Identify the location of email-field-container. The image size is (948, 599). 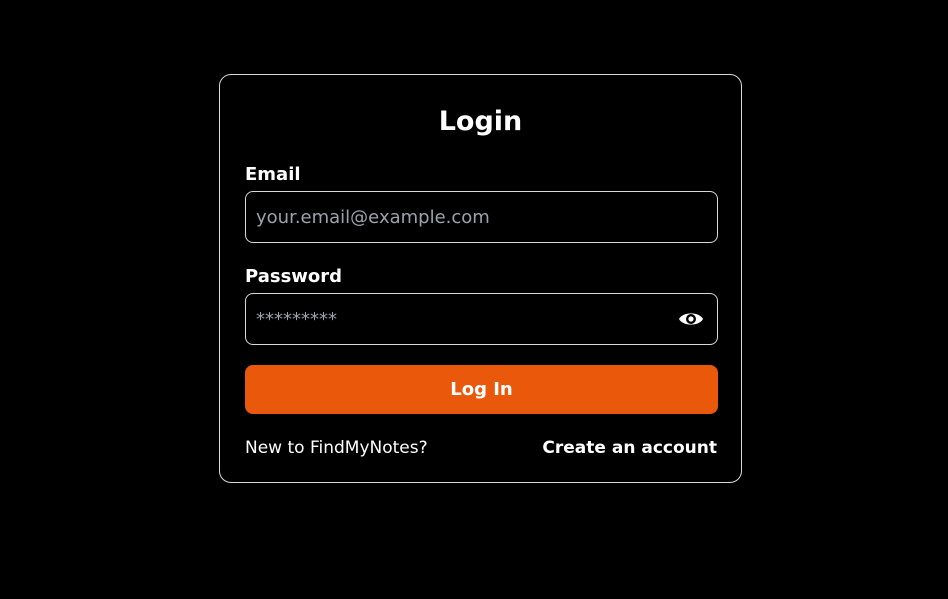
(481, 217).